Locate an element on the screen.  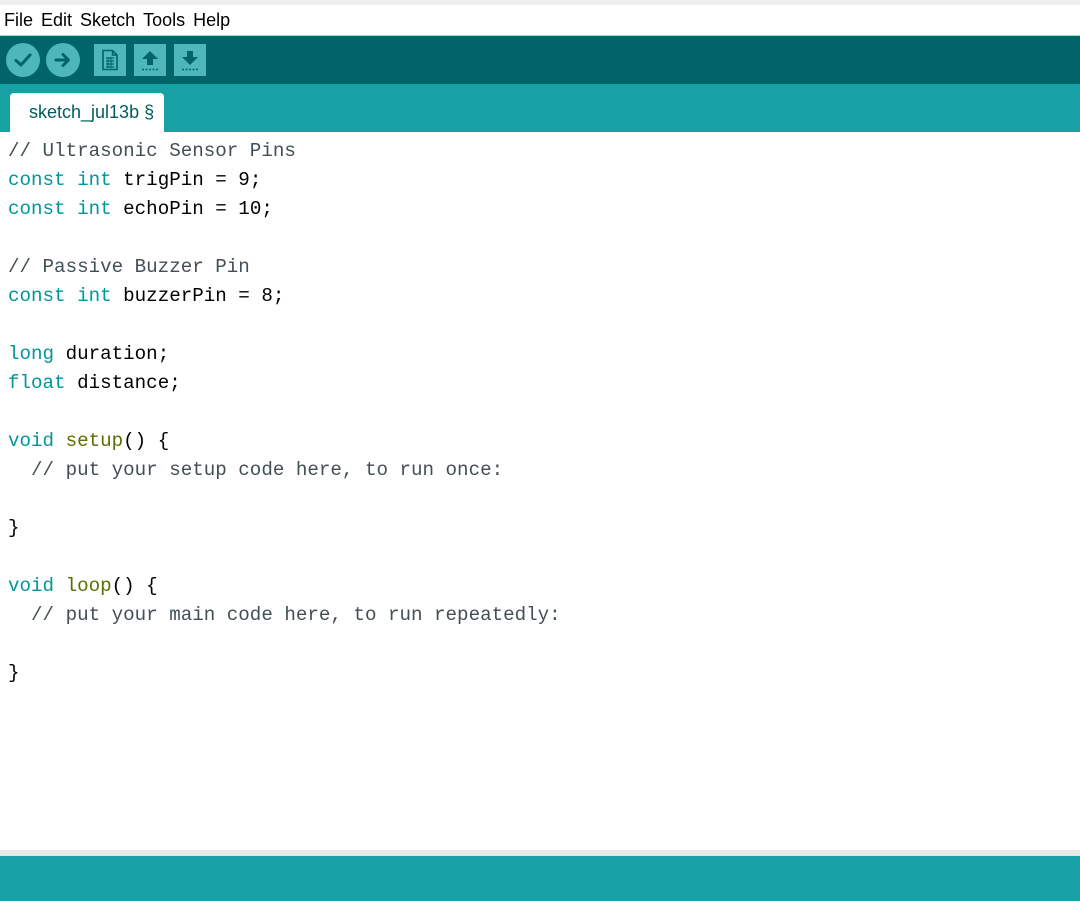
code-line: // Ultrasonic Sensor Pins is located at coordinates (284, 151).